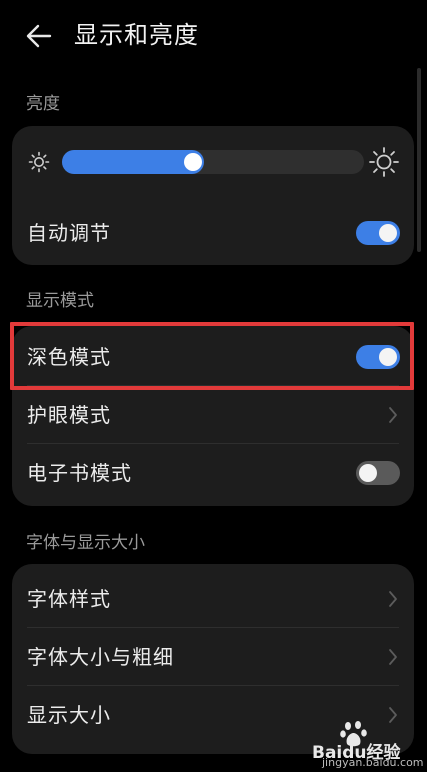 This screenshot has height=772, width=427. Describe the element at coordinates (136, 35) in the screenshot. I see `page-title: 显示和亮度` at that location.